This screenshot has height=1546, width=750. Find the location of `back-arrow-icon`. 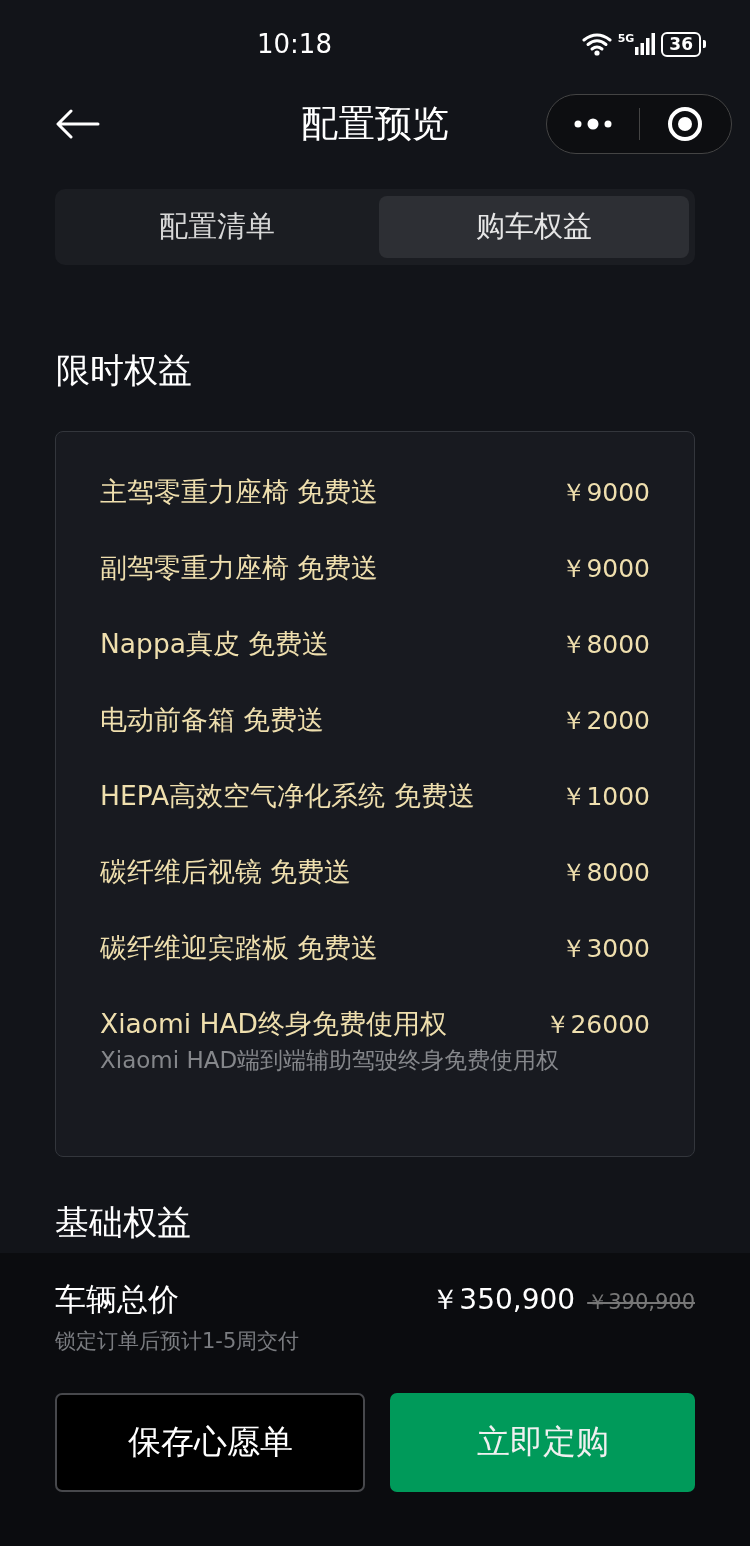

back-arrow-icon is located at coordinates (78, 124).